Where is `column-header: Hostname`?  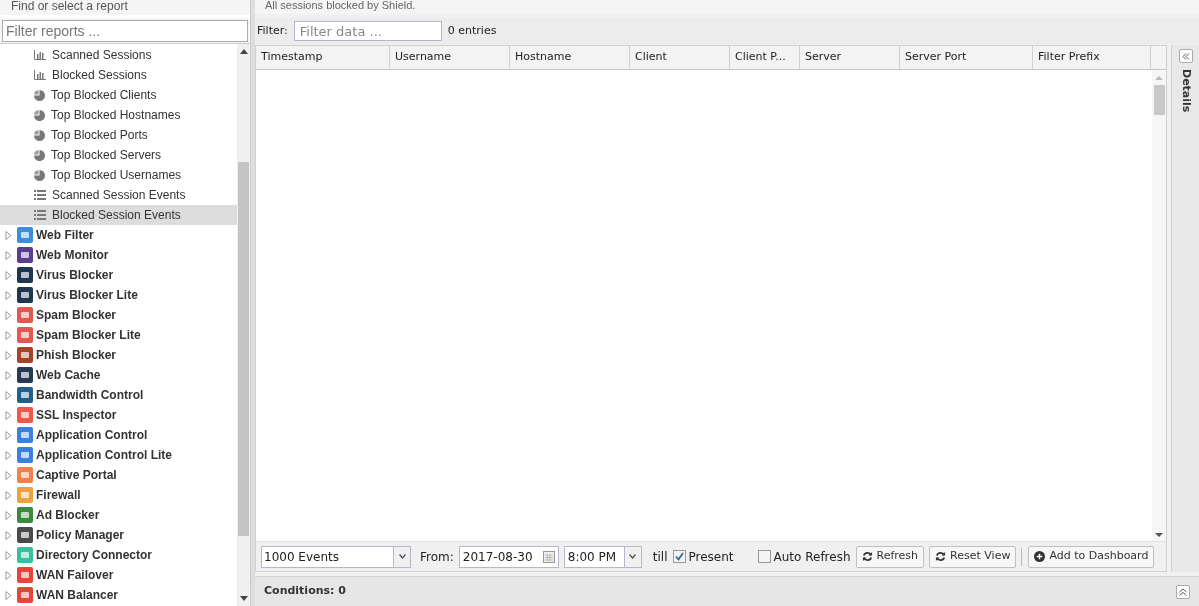 column-header: Hostname is located at coordinates (570, 57).